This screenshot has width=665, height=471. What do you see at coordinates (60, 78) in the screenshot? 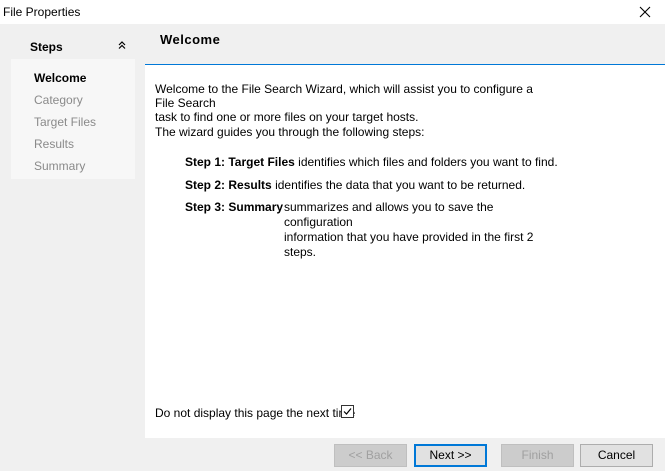
I see `sidebar-item-welcome: Welcome` at bounding box center [60, 78].